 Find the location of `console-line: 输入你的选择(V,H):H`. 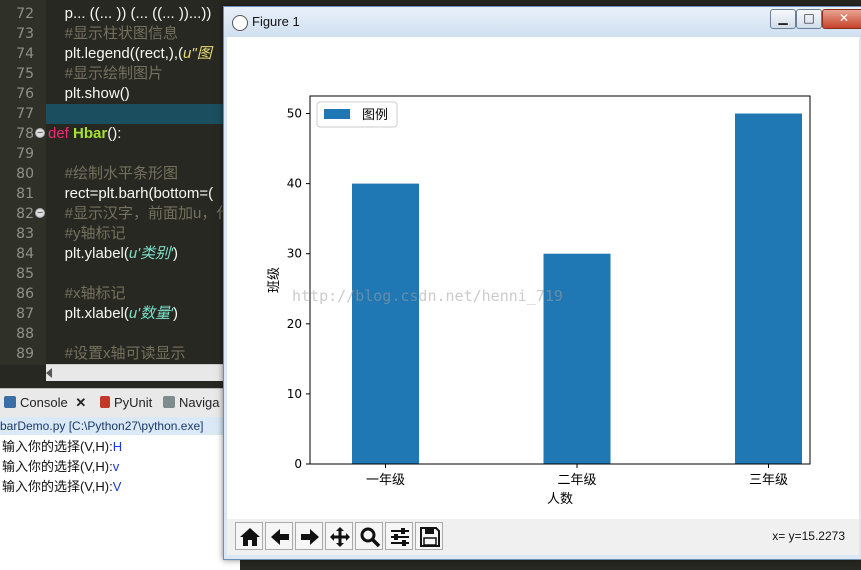

console-line: 输入你的选择(V,H):H is located at coordinates (62, 446).